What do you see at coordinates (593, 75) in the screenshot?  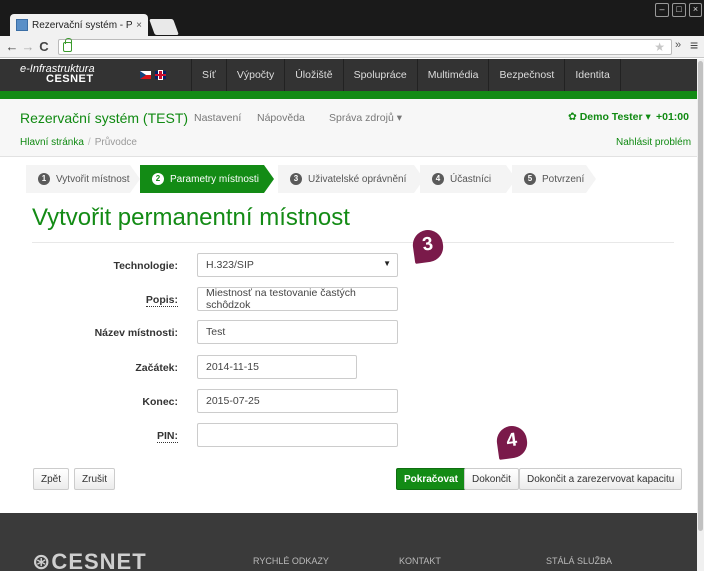 I see `nav-identity: Identita` at bounding box center [593, 75].